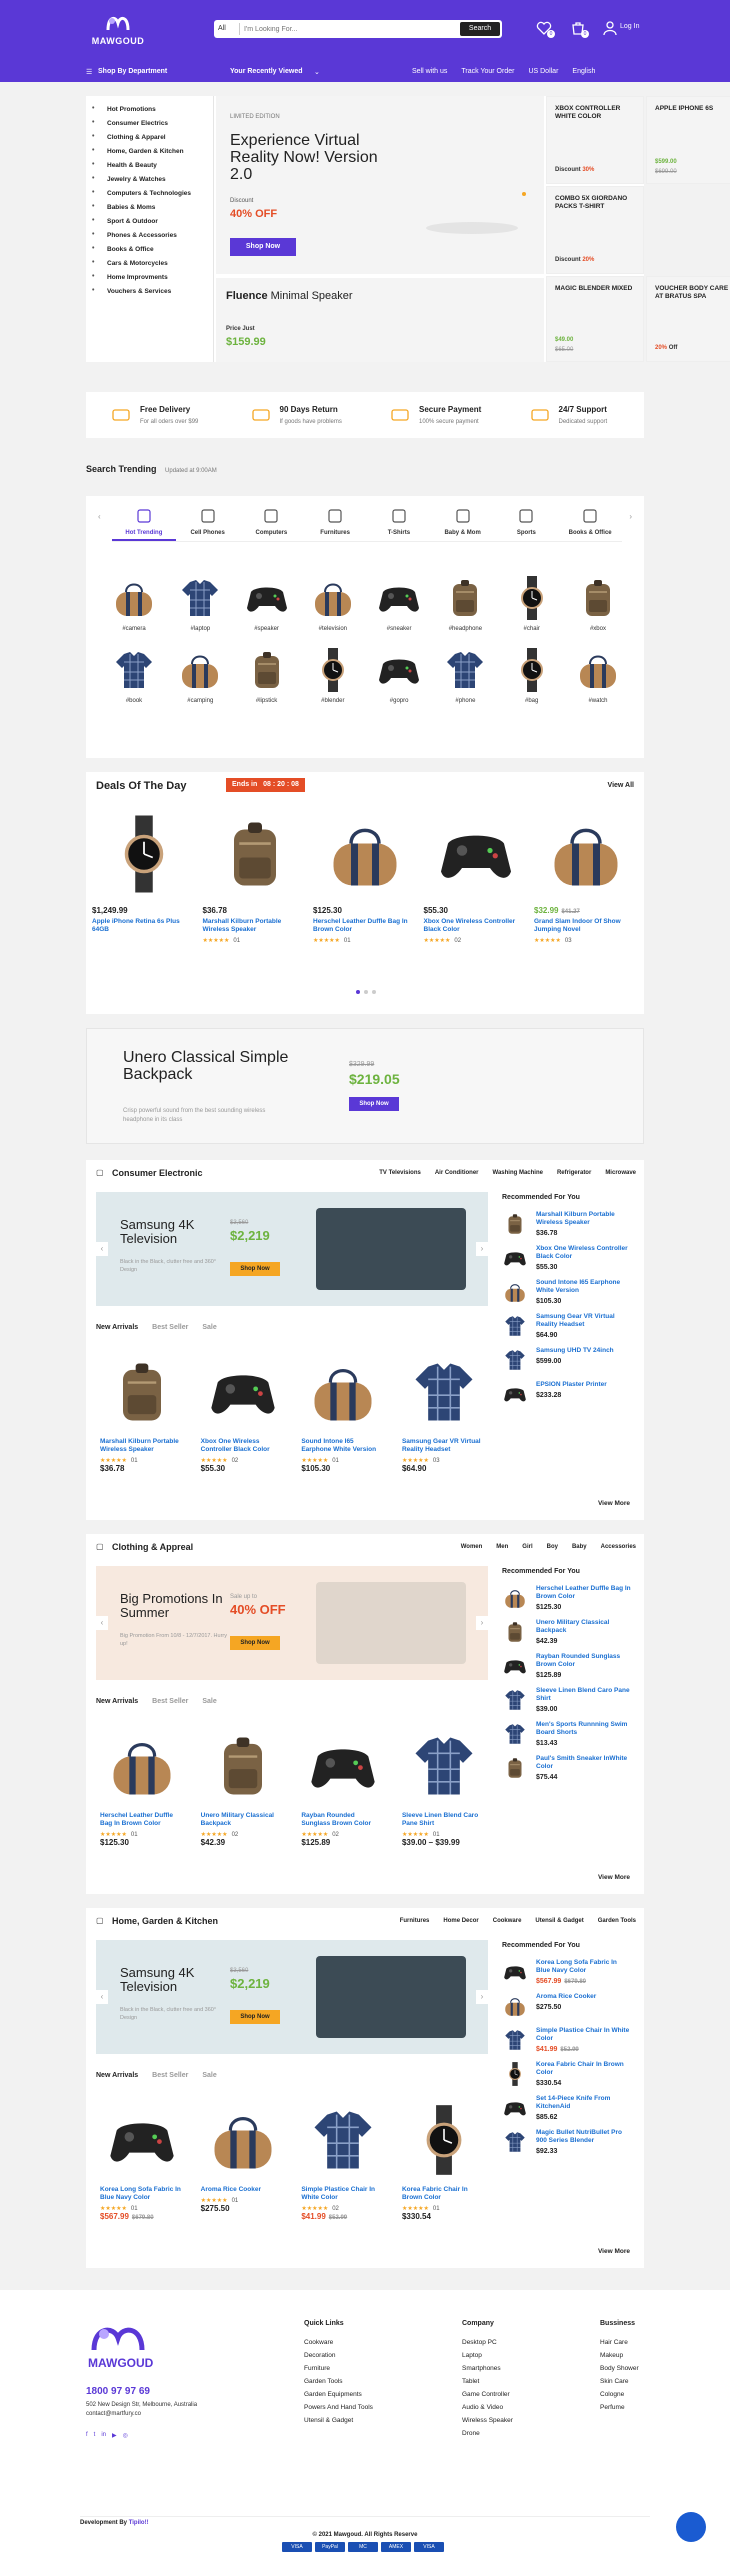 This screenshot has width=730, height=2560. Describe the element at coordinates (480, 29) in the screenshot. I see `search-button: Search` at that location.